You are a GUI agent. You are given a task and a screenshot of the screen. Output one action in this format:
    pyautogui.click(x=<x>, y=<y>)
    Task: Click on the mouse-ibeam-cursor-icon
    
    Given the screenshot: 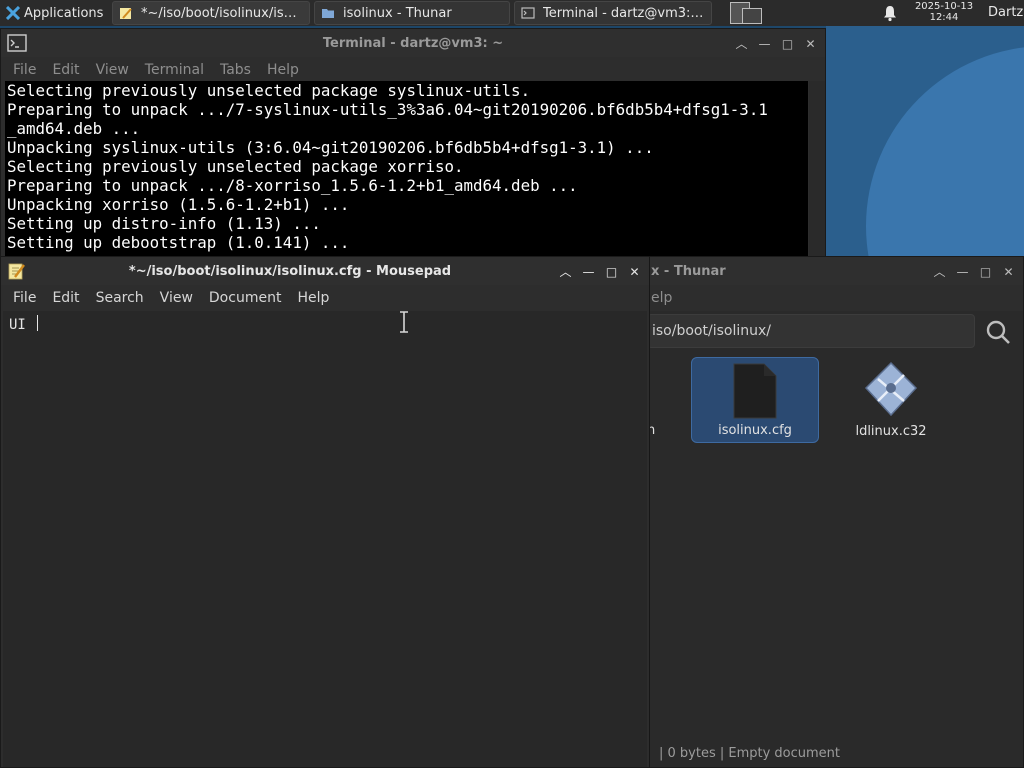 What is the action you would take?
    pyautogui.click(x=404, y=322)
    